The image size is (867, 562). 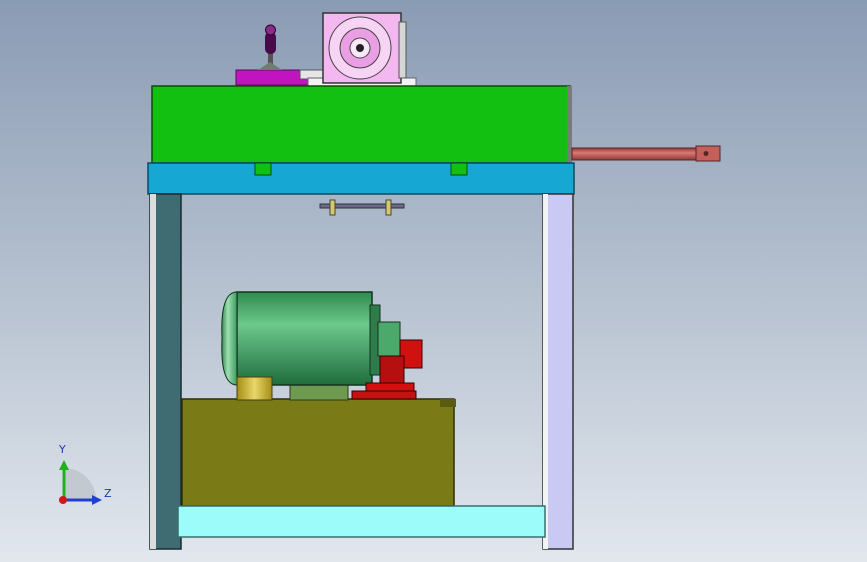 What do you see at coordinates (64, 465) in the screenshot?
I see `y-axis-arrow` at bounding box center [64, 465].